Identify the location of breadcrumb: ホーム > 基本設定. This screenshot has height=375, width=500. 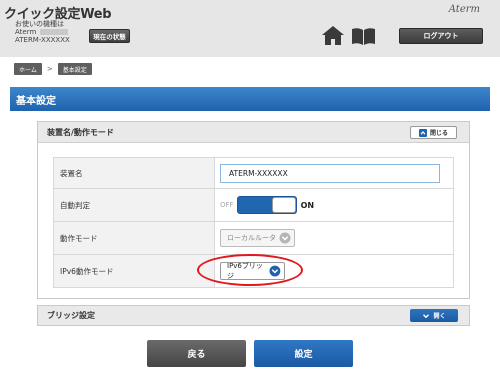
(53, 69).